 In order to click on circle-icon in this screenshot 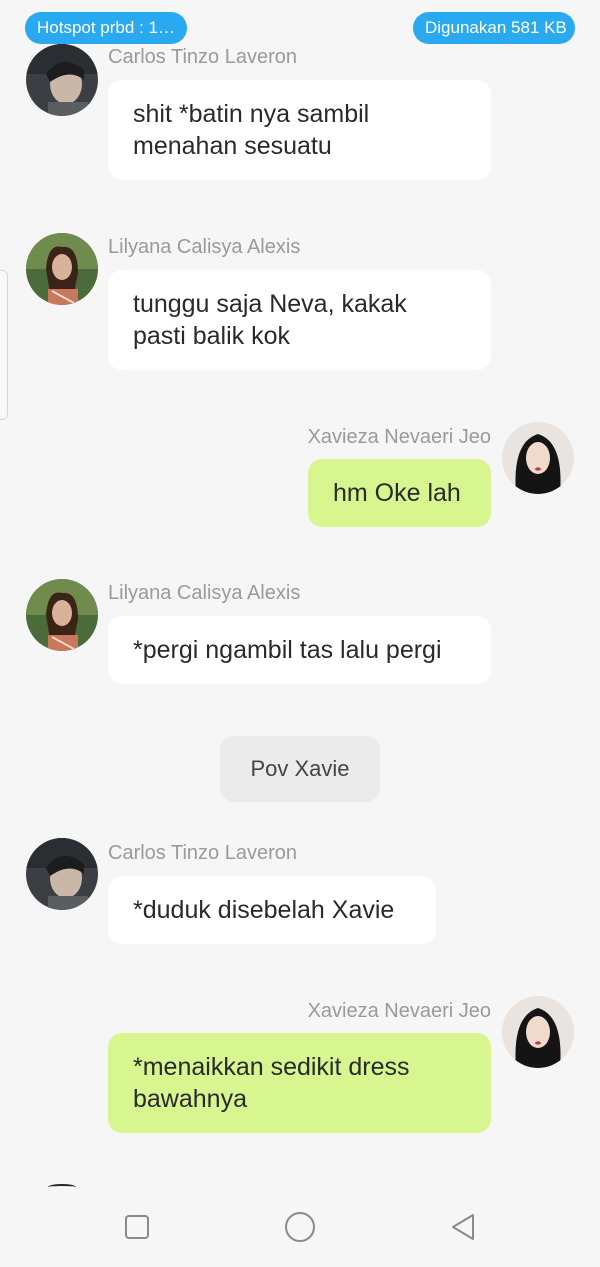, I will do `click(300, 1227)`.